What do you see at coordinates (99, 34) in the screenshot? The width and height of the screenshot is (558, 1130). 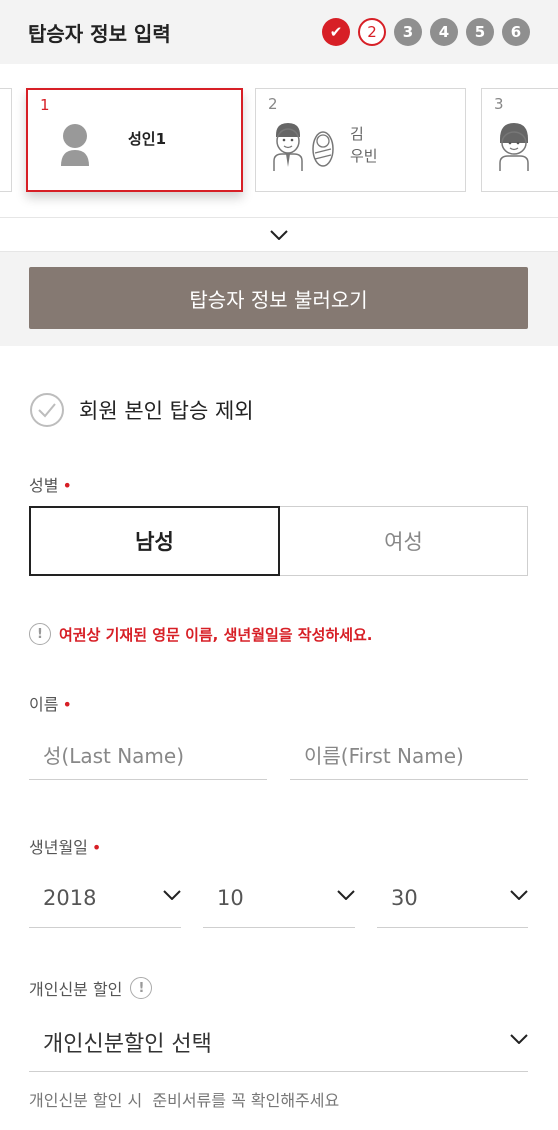 I see `page-title: 탑승자 정보 입력` at bounding box center [99, 34].